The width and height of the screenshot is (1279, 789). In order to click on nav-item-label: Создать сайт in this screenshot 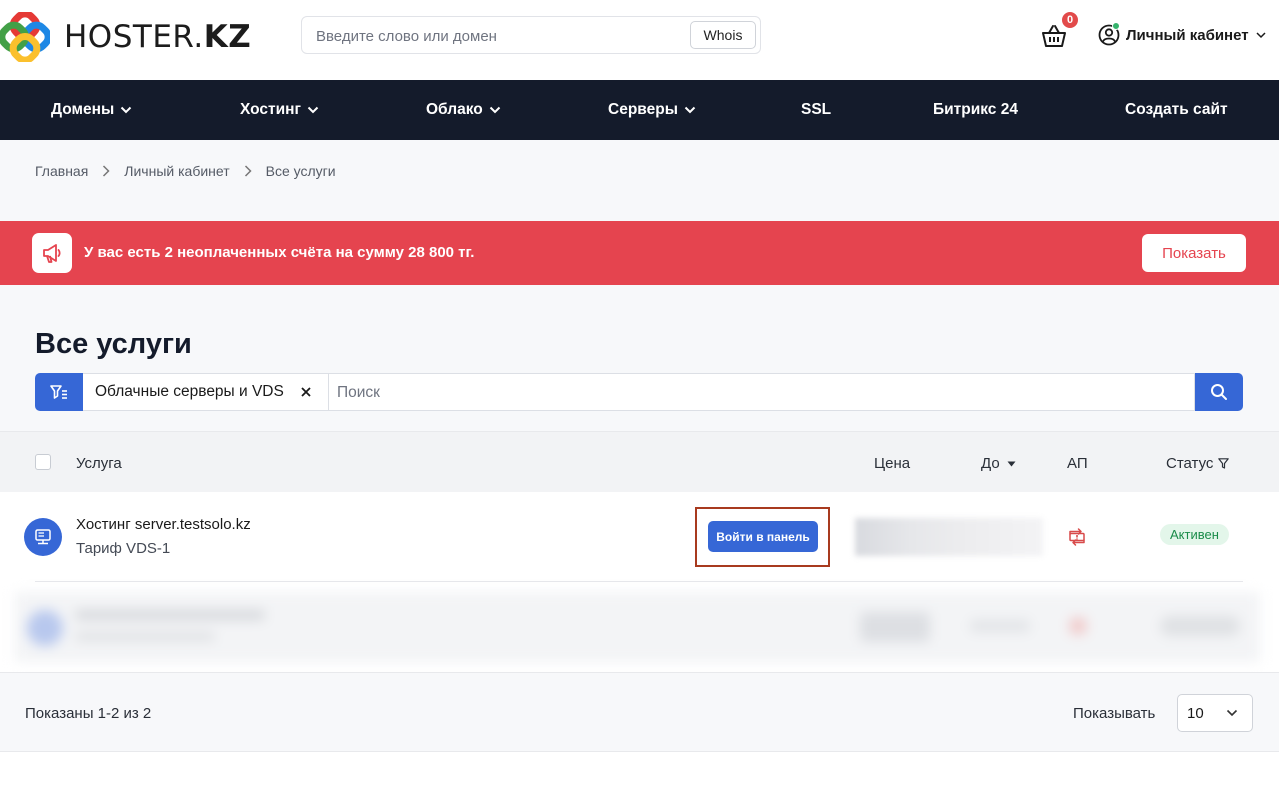, I will do `click(1176, 109)`.